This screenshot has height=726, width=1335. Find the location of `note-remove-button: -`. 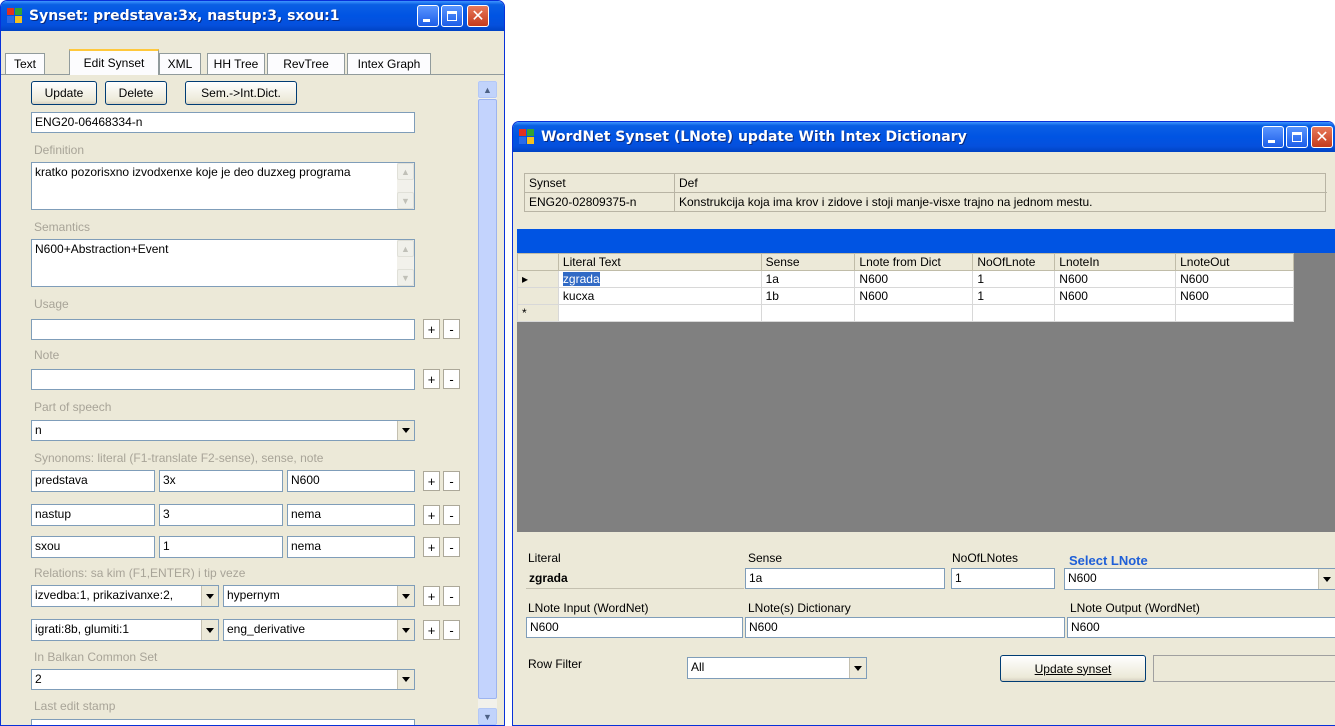

note-remove-button: - is located at coordinates (451, 379).